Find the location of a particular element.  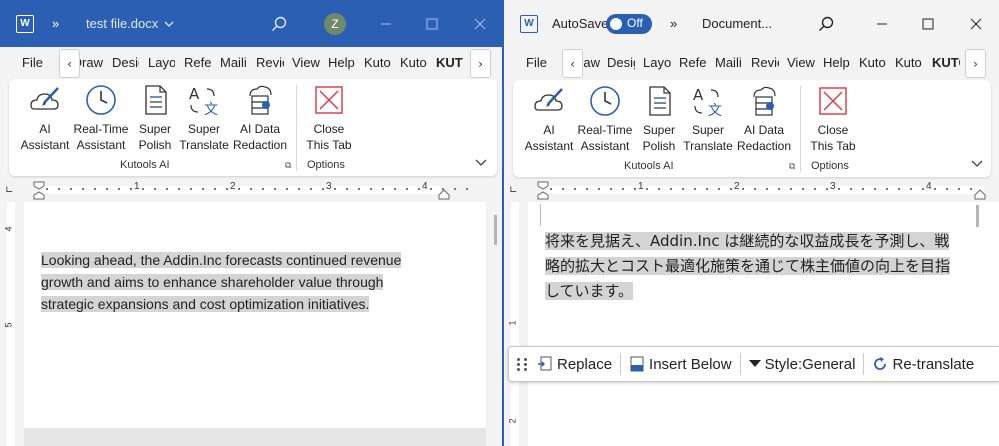

vertical-ruler: 1 2 is located at coordinates (515, 324).